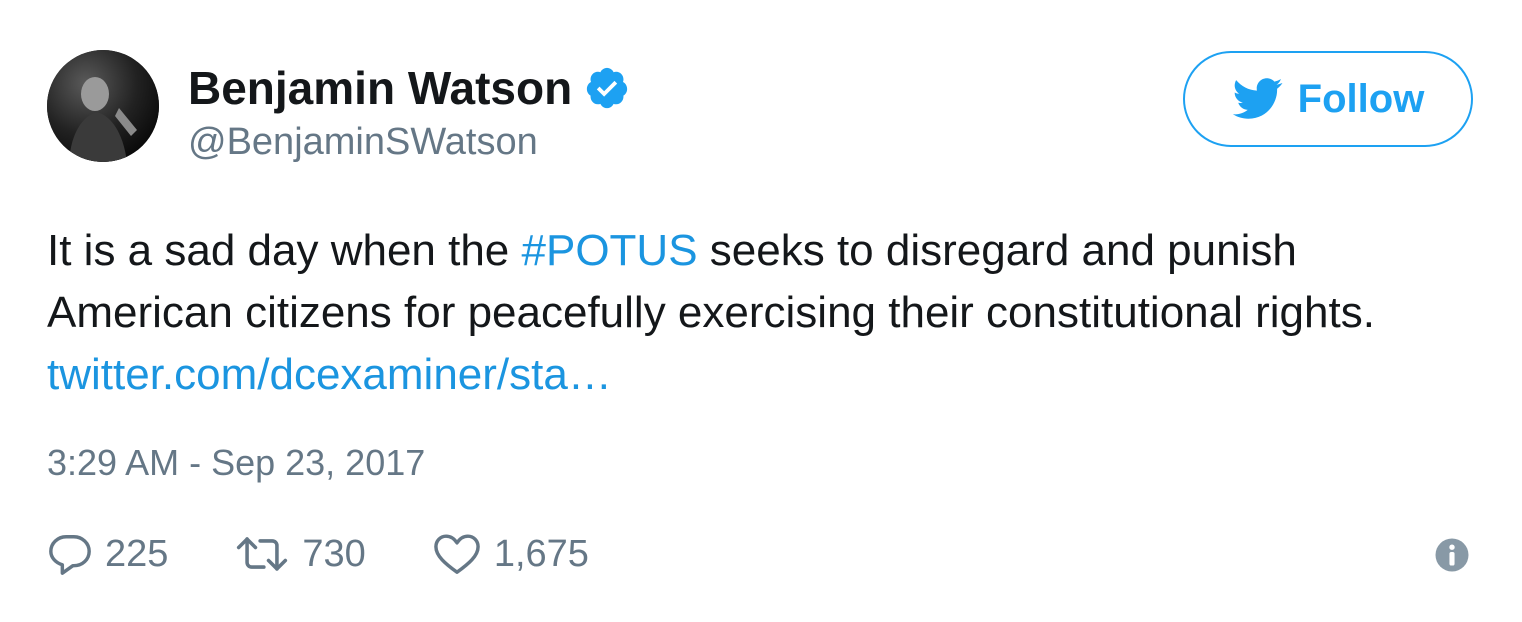 This screenshot has height=622, width=1522. Describe the element at coordinates (541, 554) in the screenshot. I see `like-count: 1,675` at that location.